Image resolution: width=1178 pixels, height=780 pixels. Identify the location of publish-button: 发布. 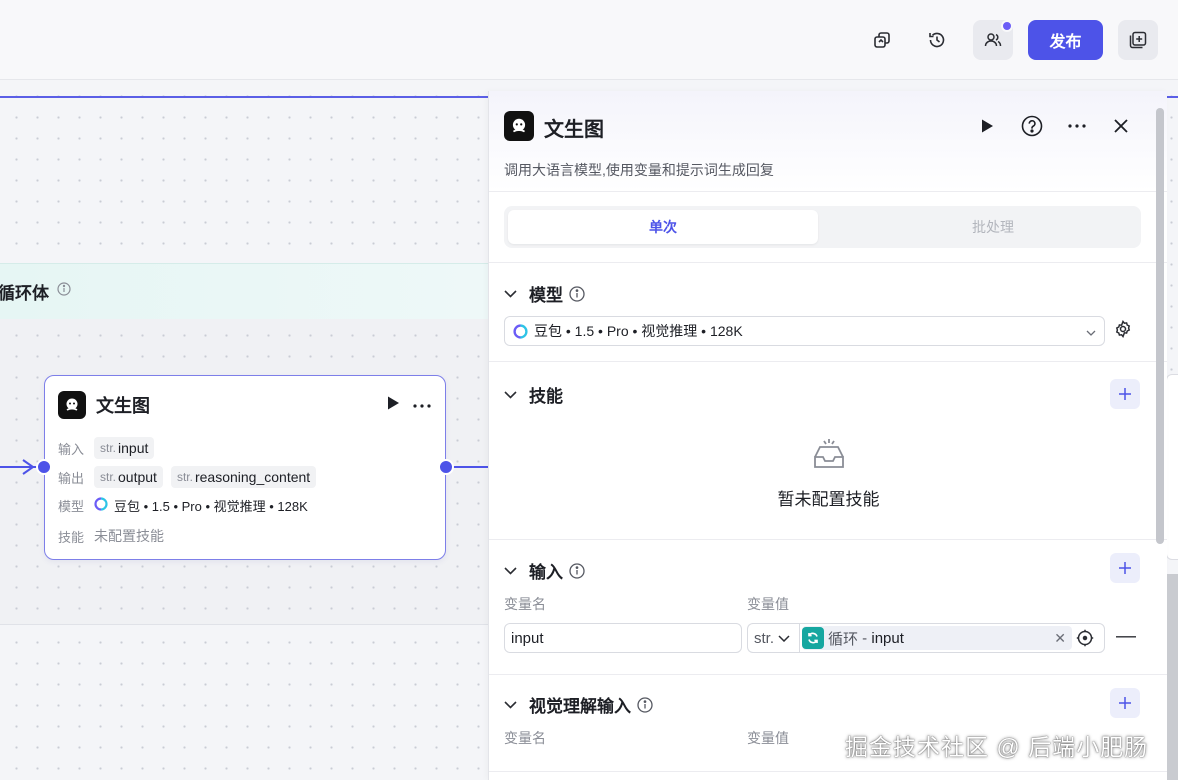
(1065, 40).